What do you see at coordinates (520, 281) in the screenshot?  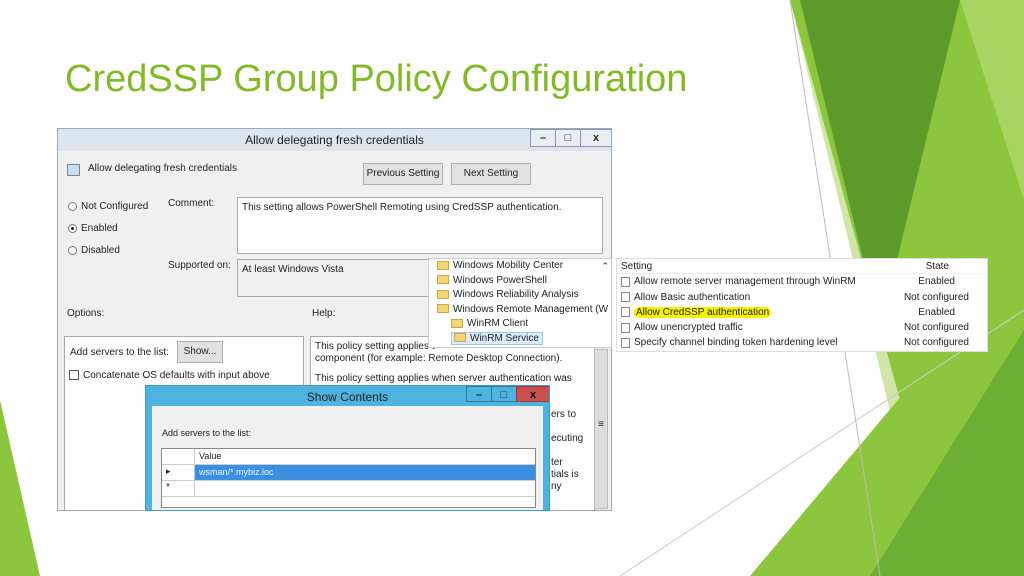 I see `tree-item: Windows PowerShell` at bounding box center [520, 281].